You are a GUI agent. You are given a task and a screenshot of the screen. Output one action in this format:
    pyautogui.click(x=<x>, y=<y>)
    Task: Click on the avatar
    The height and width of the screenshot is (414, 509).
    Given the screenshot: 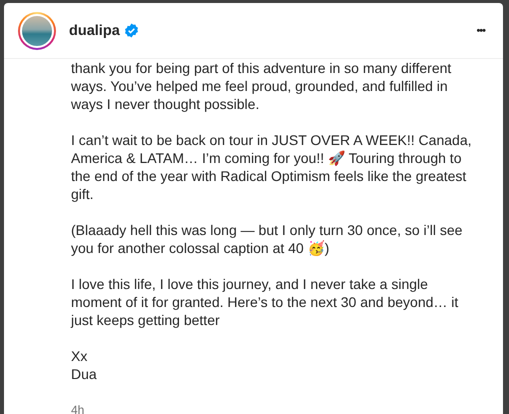 What is the action you would take?
    pyautogui.click(x=37, y=31)
    